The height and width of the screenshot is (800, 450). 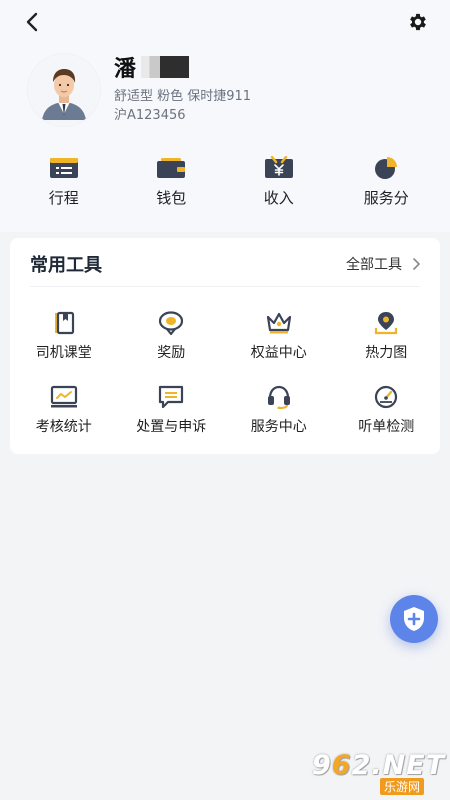 I want to click on all-tools-link: 全部工具, so click(x=383, y=264).